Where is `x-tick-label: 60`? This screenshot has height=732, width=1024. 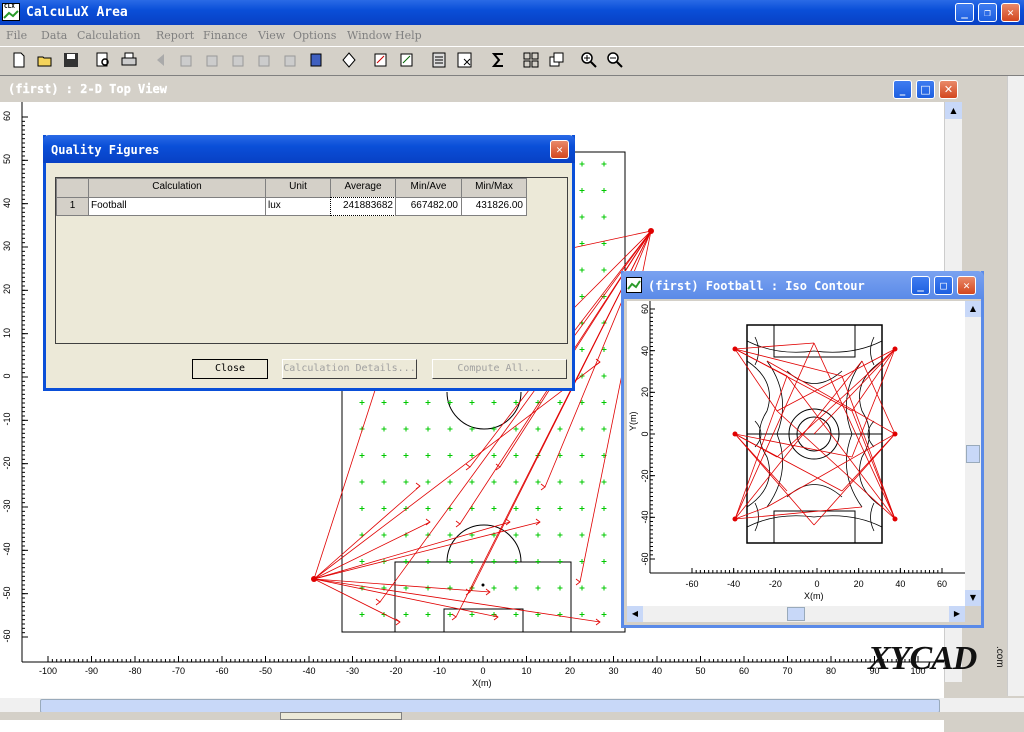
x-tick-label: 60 is located at coordinates (743, 671).